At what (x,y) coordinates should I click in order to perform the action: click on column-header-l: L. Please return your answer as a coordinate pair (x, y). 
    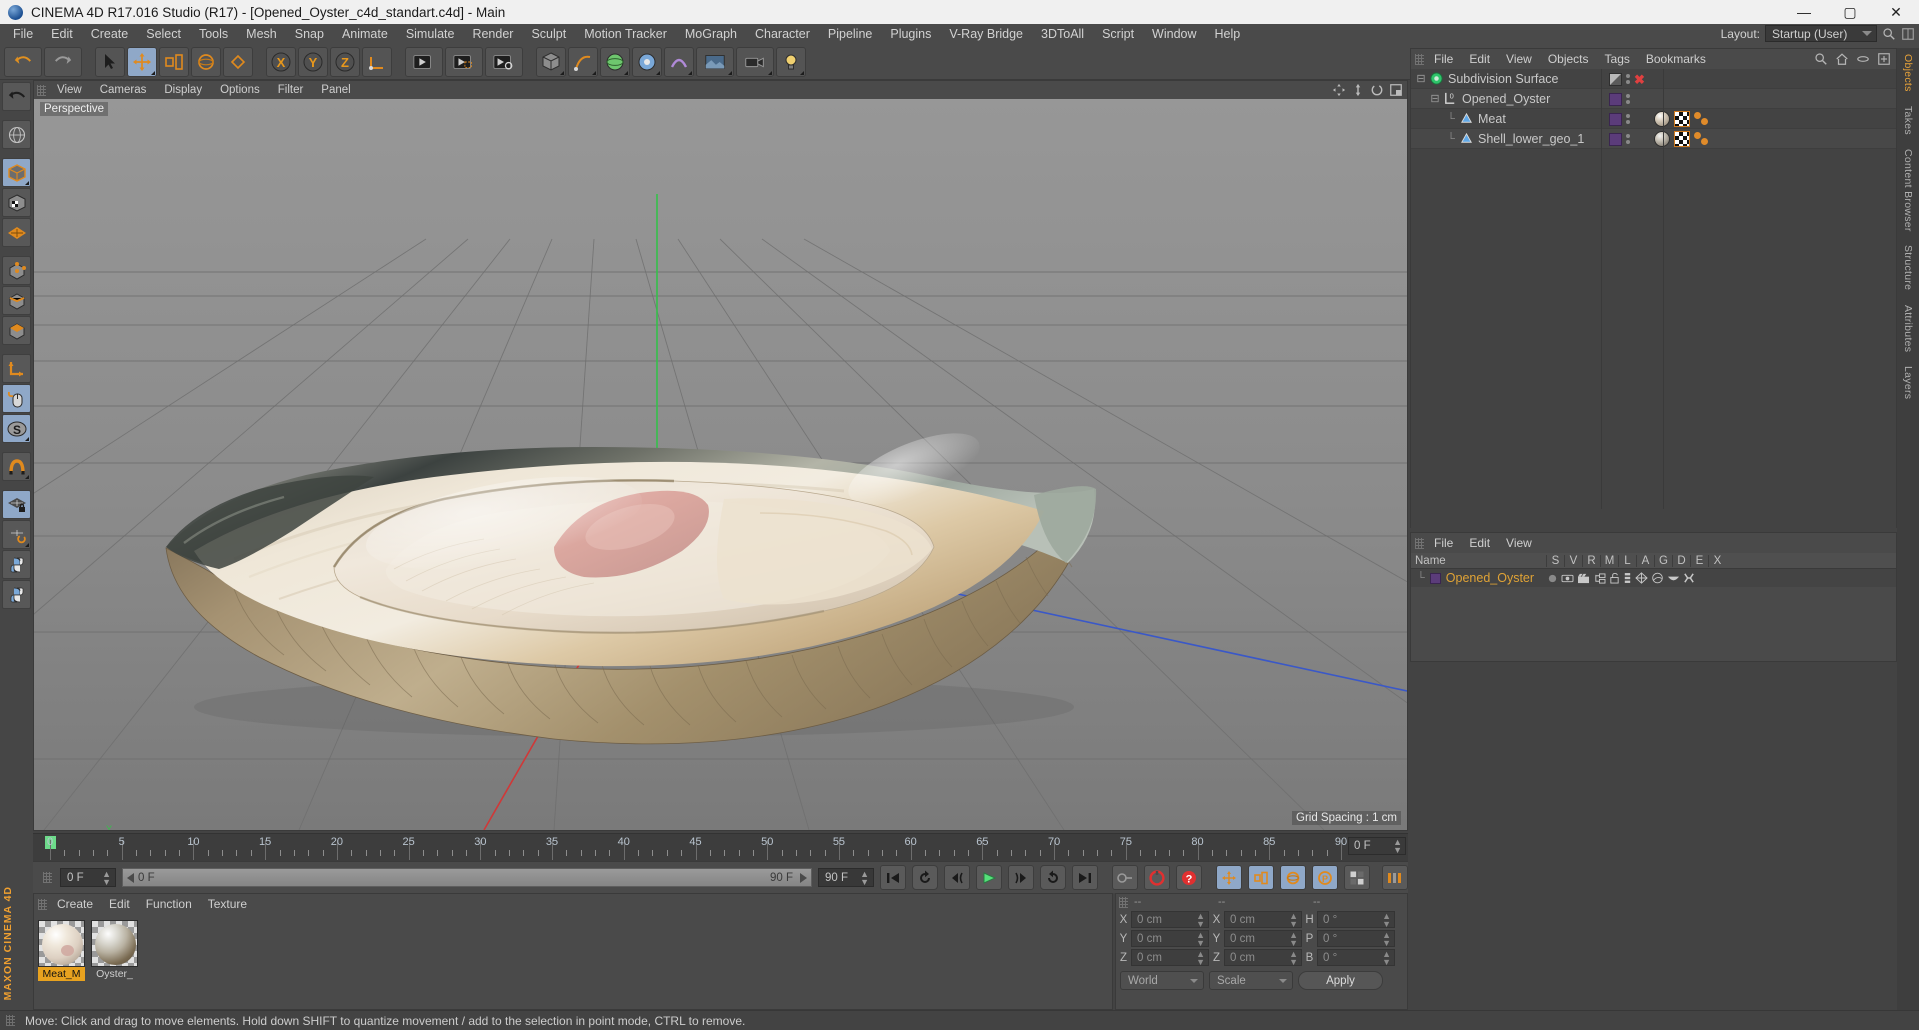
    Looking at the image, I should click on (1627, 560).